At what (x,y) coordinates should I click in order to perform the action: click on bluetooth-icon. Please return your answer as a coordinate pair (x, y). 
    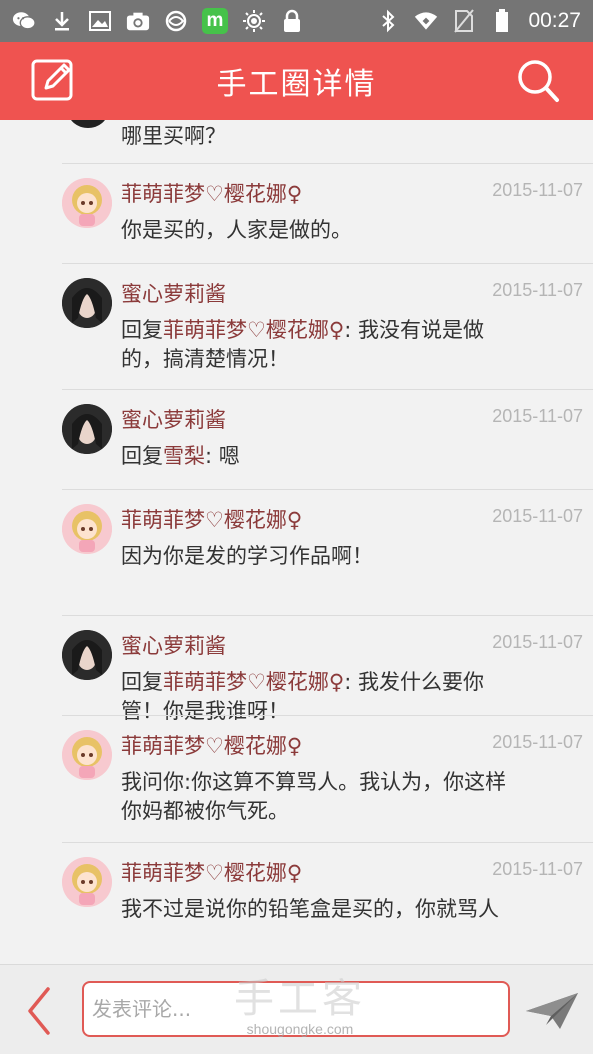
    Looking at the image, I should click on (388, 21).